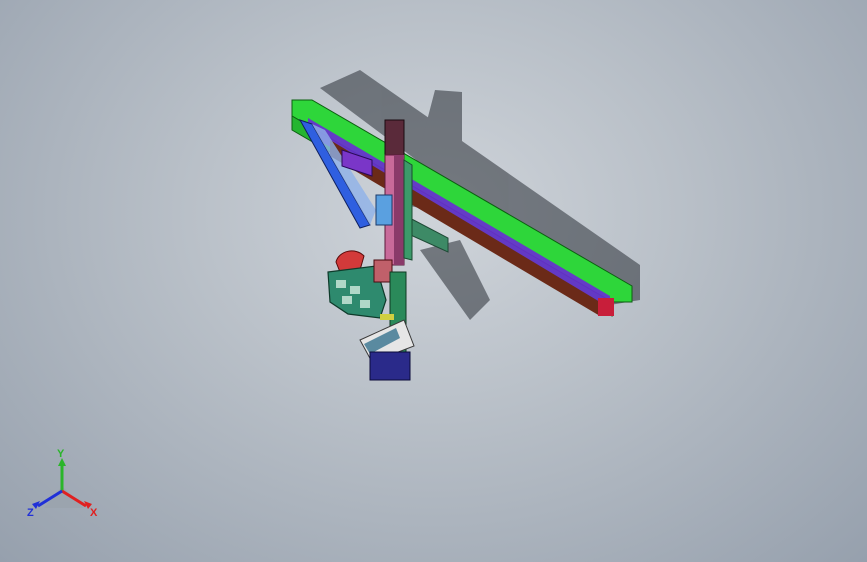 Image resolution: width=867 pixels, height=562 pixels. I want to click on z-axis-label: Z, so click(30, 513).